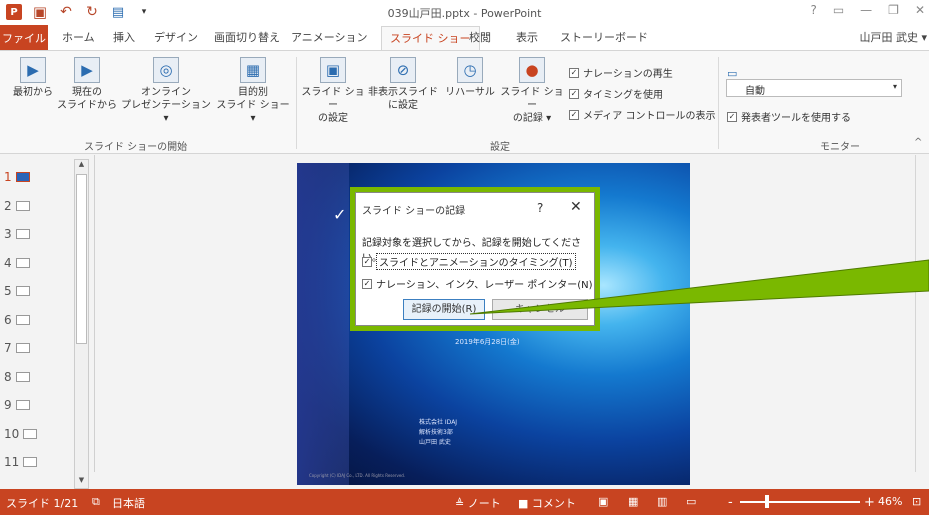 This screenshot has height=515, width=929. I want to click on zoom-slider-thumb, so click(767, 501).